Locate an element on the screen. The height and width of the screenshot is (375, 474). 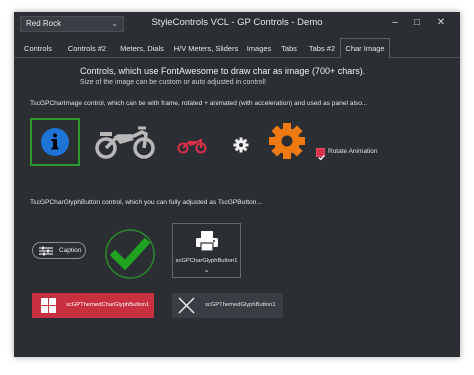
char-glyph-button: scGPCharGlyphButton1 ⌄ is located at coordinates (206, 250).